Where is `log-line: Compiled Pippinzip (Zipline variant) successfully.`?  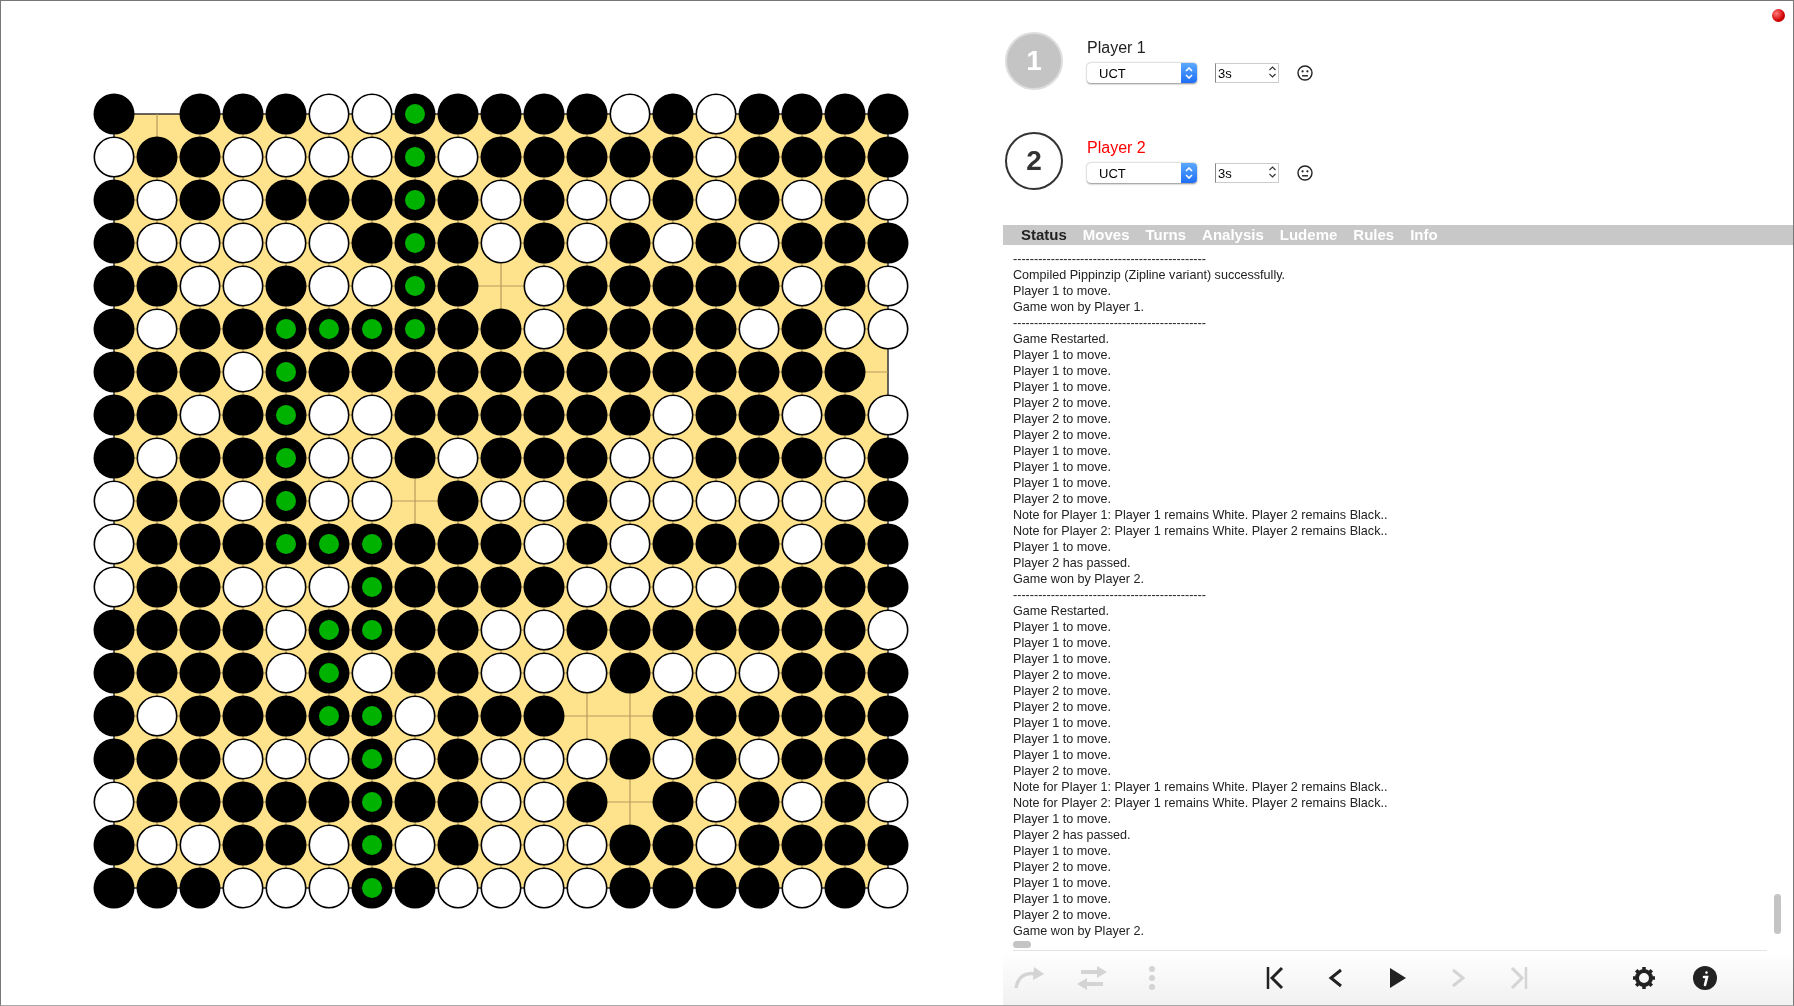 log-line: Compiled Pippinzip (Zipline variant) successfully. is located at coordinates (1149, 275).